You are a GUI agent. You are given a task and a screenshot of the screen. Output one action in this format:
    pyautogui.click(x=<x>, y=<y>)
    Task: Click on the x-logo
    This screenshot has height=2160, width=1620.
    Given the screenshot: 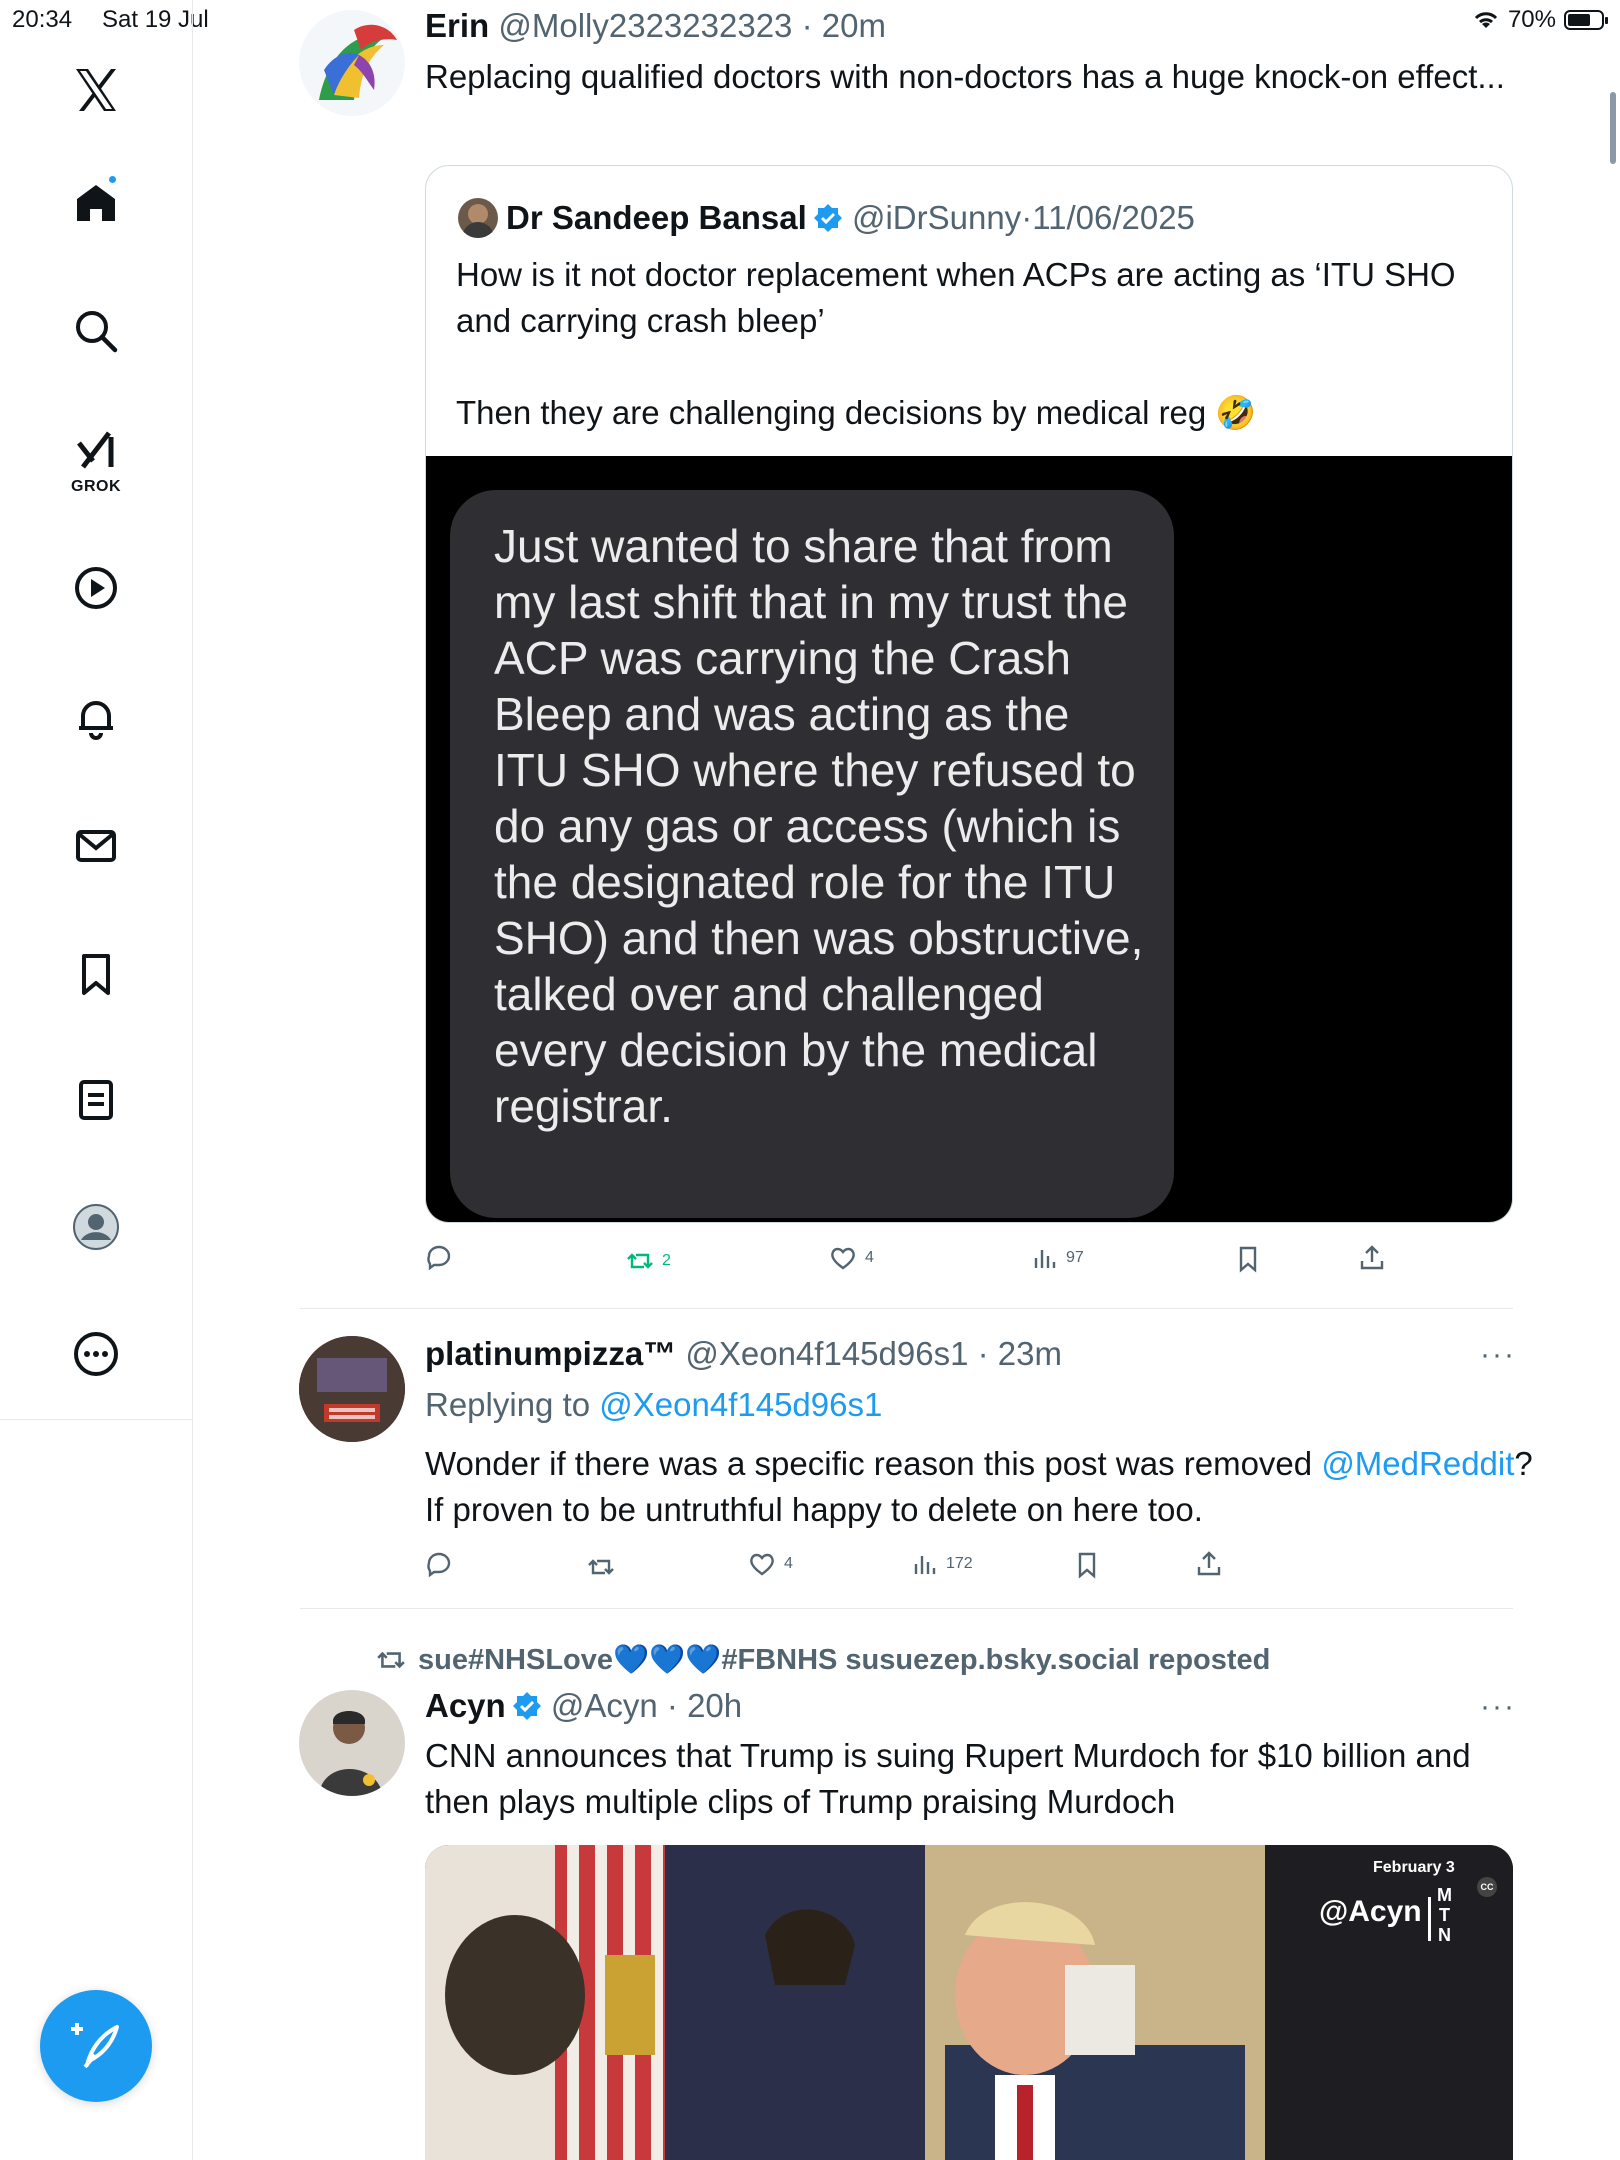 What is the action you would take?
    pyautogui.click(x=96, y=90)
    